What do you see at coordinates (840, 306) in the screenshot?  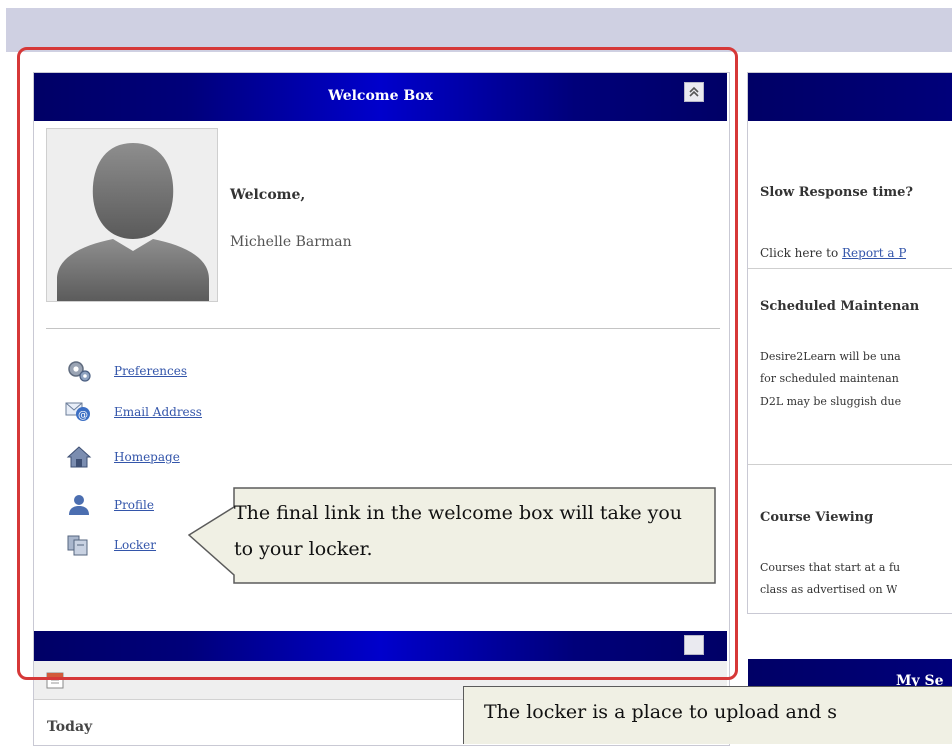 I see `news-item-title: Scheduled Maintenan` at bounding box center [840, 306].